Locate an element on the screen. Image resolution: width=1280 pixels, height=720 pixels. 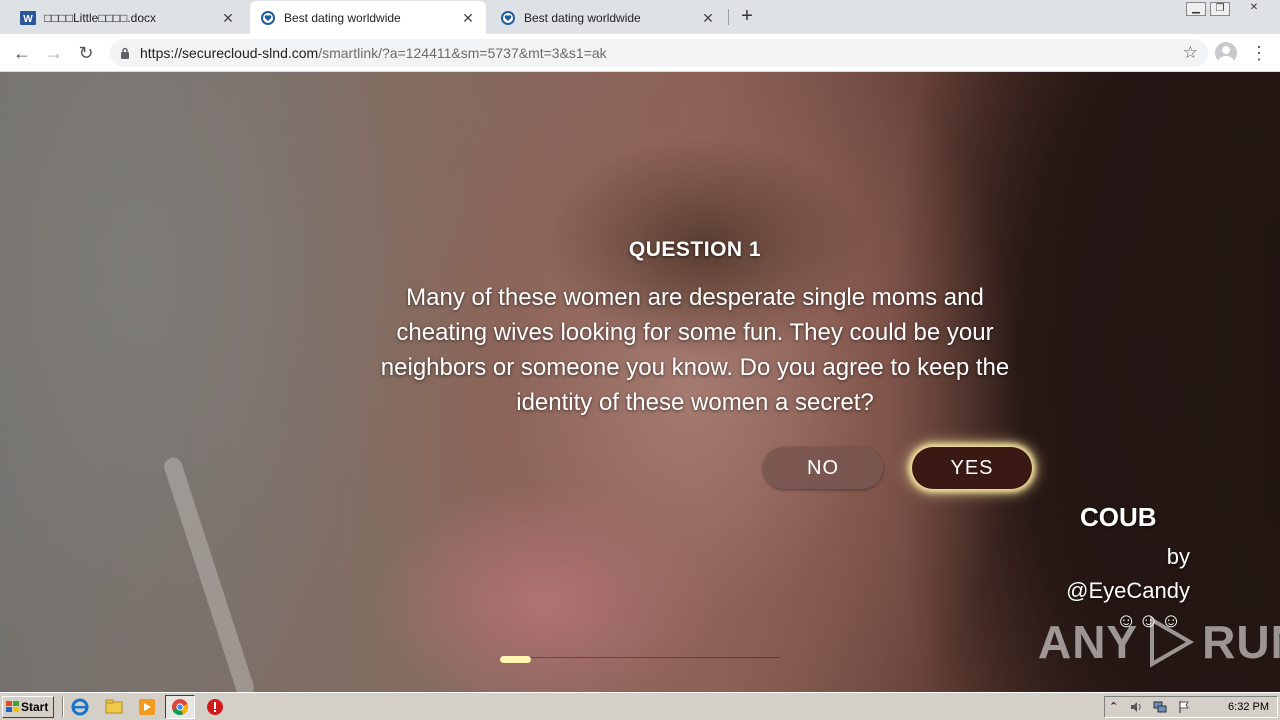
media-player-icon is located at coordinates (147, 707).